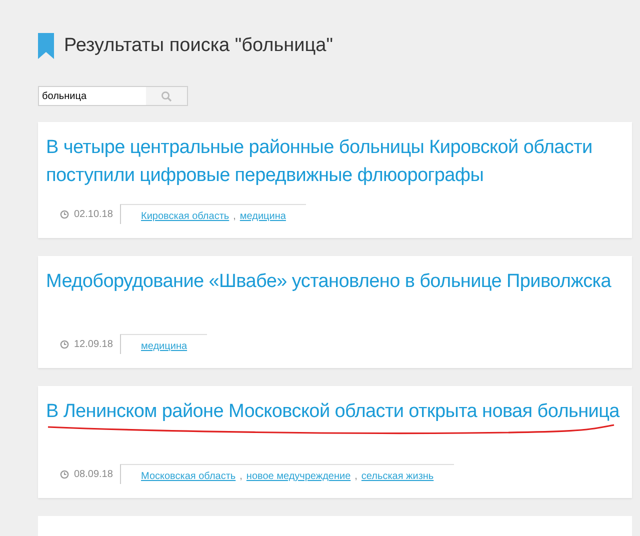  What do you see at coordinates (188, 476) in the screenshot?
I see `tag-link: Московская область` at bounding box center [188, 476].